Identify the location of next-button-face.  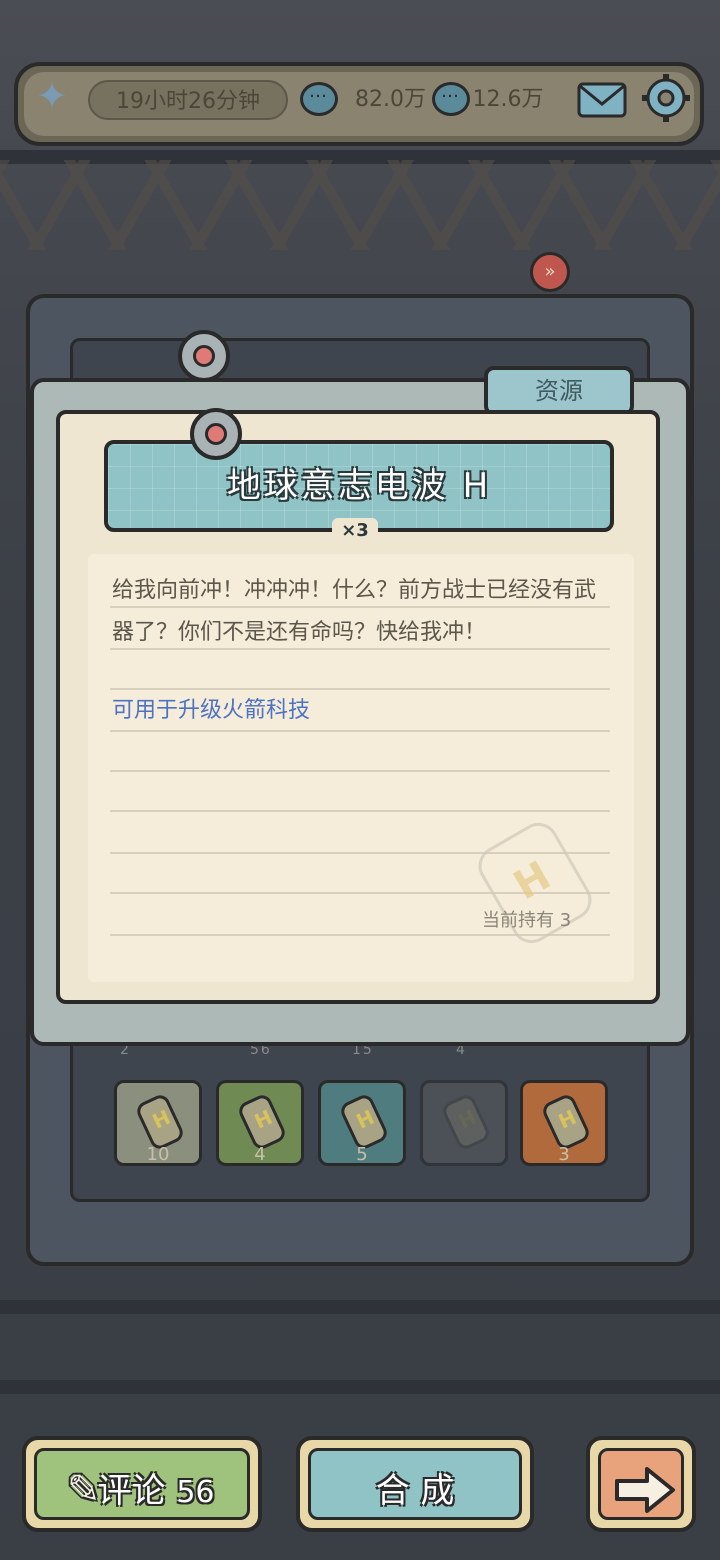
(641, 1484).